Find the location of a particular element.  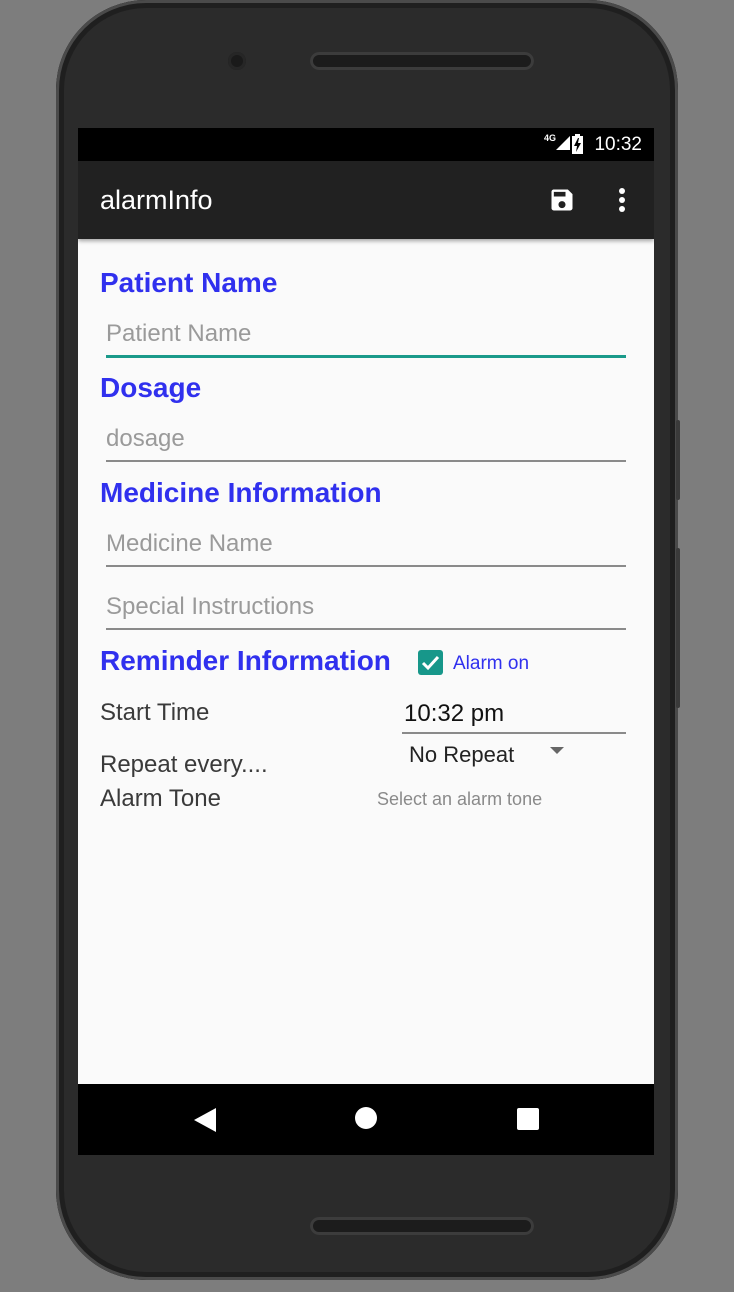

special-instructions-field is located at coordinates (366, 609).